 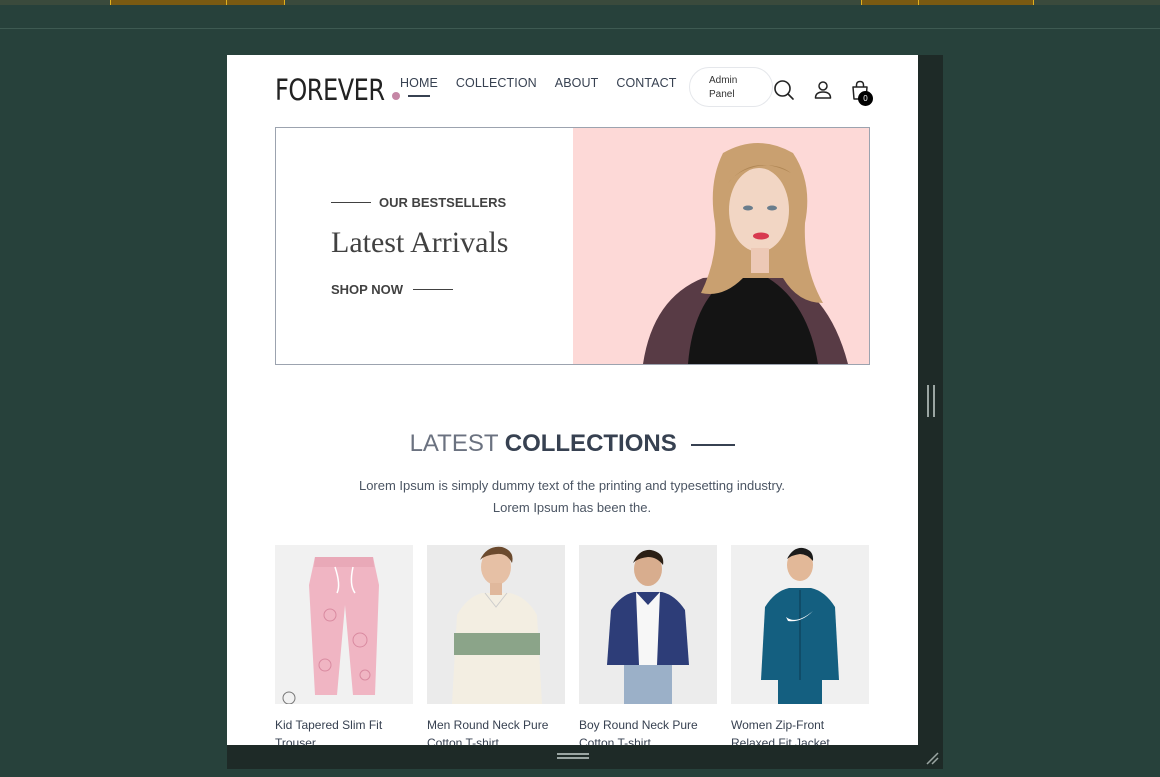 What do you see at coordinates (454, 443) in the screenshot?
I see `section-title-light: LATEST` at bounding box center [454, 443].